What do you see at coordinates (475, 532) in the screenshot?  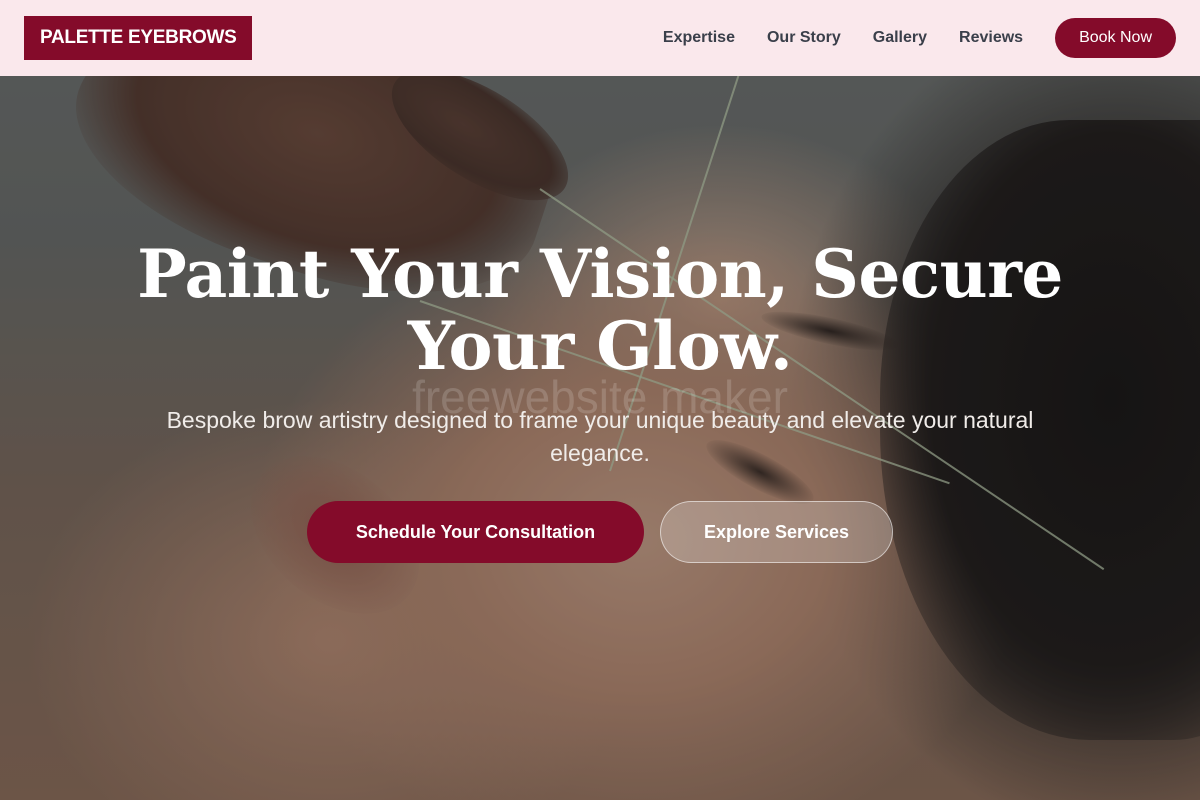 I see `schedule-consultation-button: Schedule Your Consultation` at bounding box center [475, 532].